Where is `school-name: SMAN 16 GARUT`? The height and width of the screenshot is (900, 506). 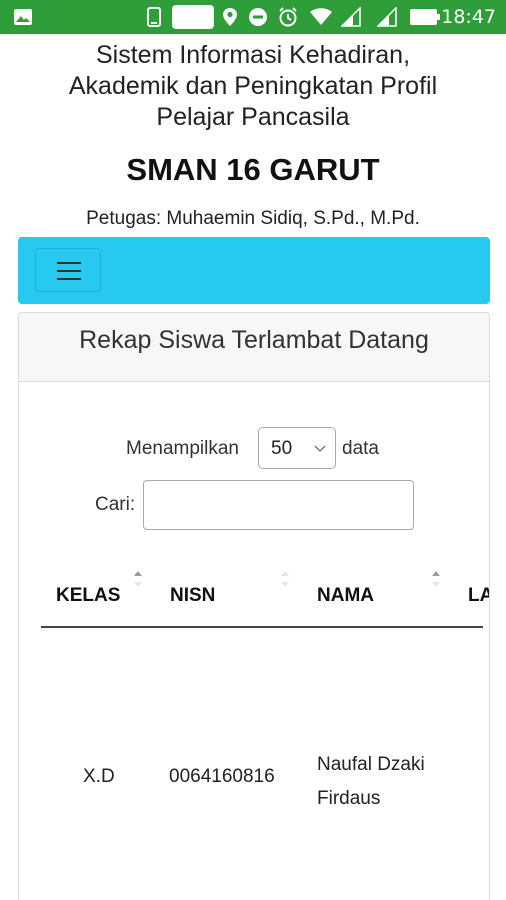
school-name: SMAN 16 GARUT is located at coordinates (253, 169).